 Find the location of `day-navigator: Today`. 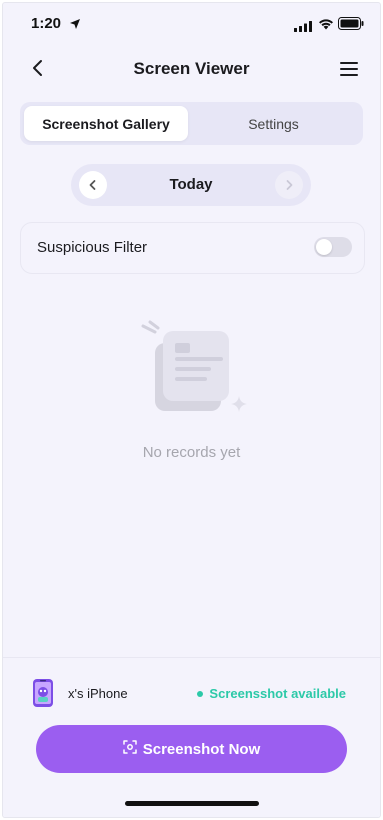

day-navigator: Today is located at coordinates (191, 185).